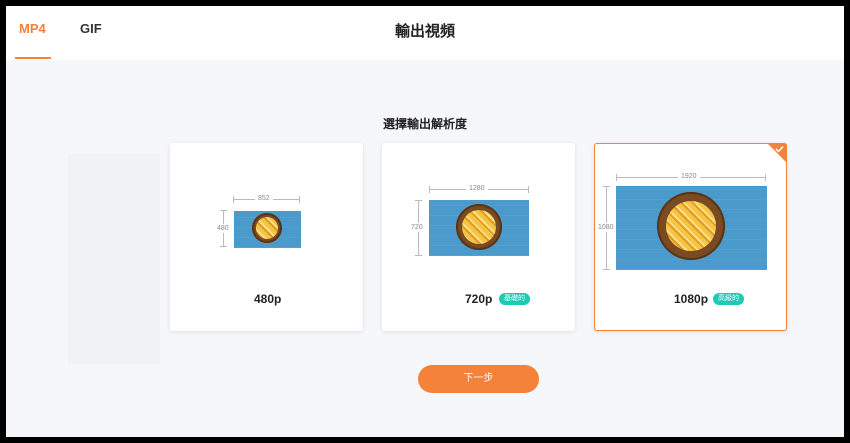 The width and height of the screenshot is (850, 443). I want to click on preview-image-1080p, so click(691, 228).